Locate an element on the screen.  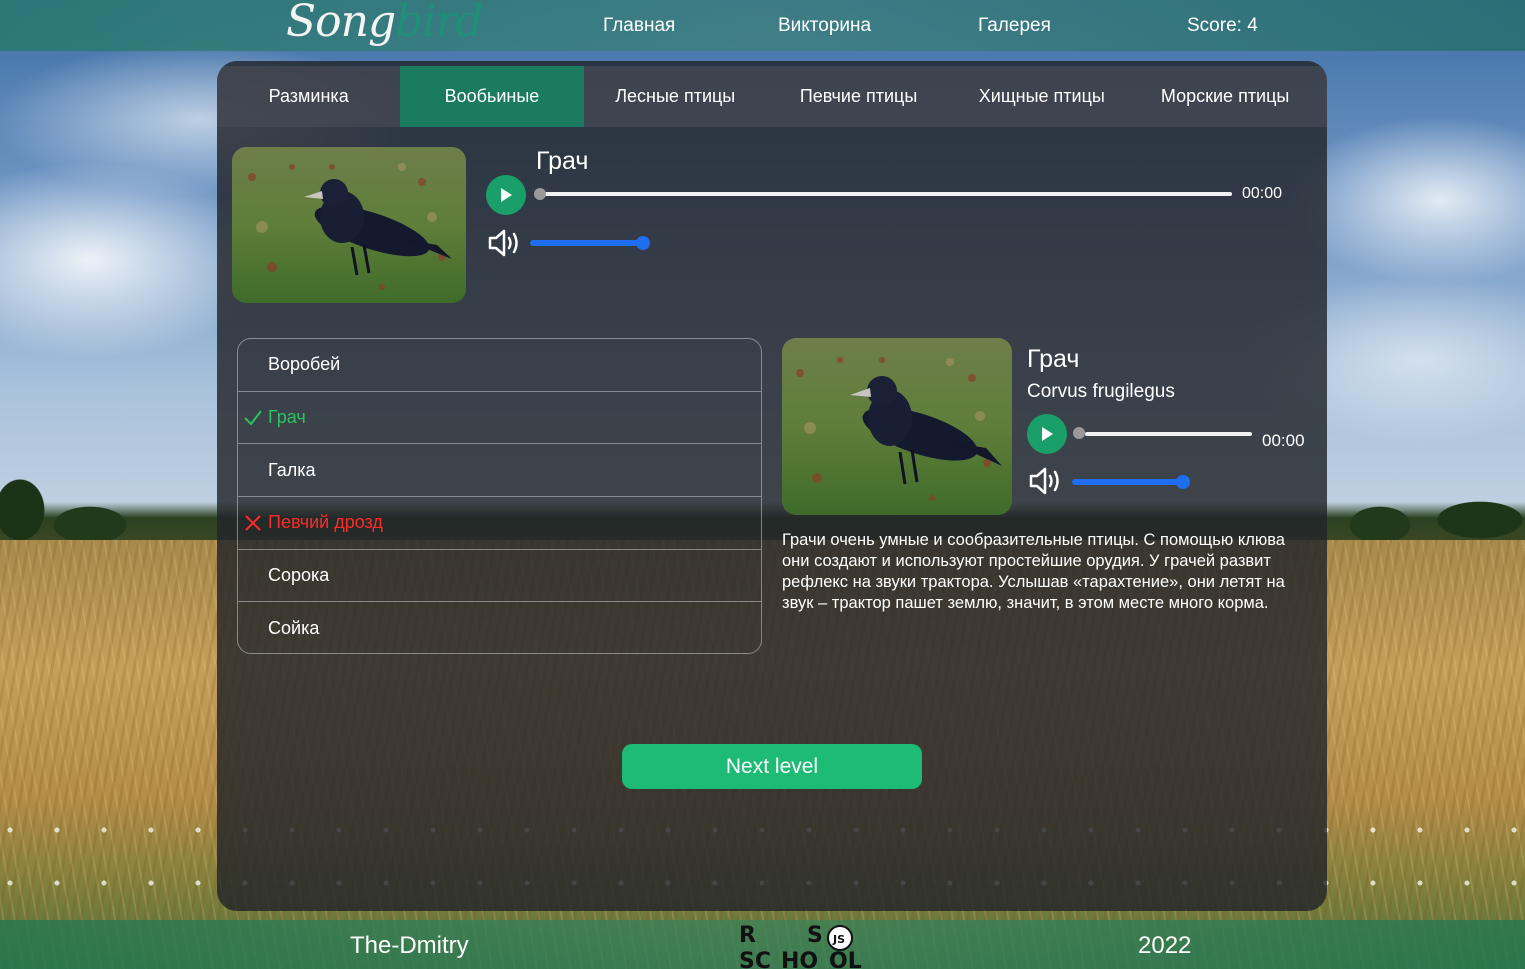
year: 2022 is located at coordinates (1165, 945).